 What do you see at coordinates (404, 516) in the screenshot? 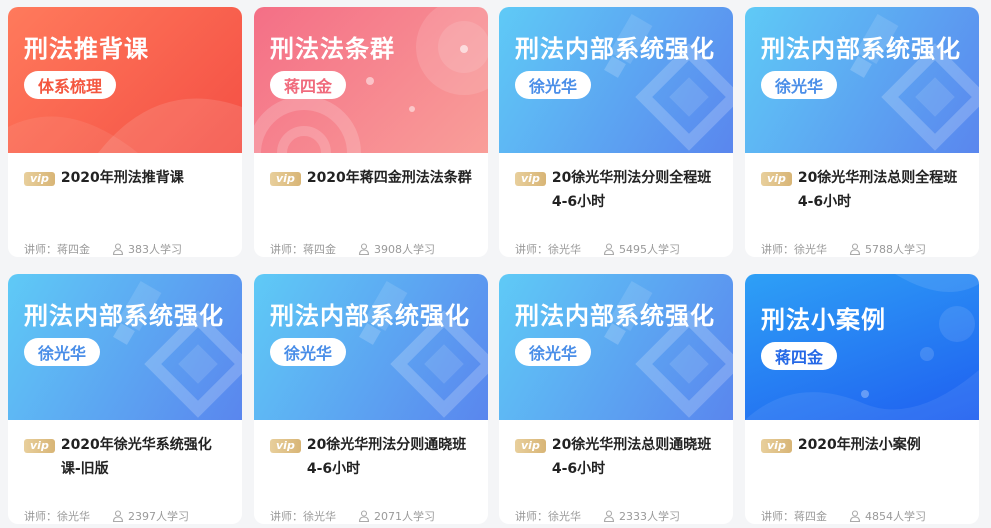
I see `student-count: 2071人学习` at bounding box center [404, 516].